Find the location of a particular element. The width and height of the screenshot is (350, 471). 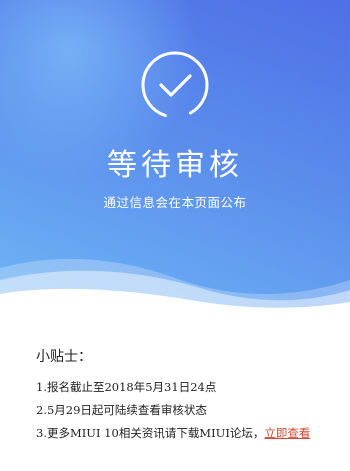

tip-item: 1.报名截止至2018年5月31日24点 is located at coordinates (186, 391).